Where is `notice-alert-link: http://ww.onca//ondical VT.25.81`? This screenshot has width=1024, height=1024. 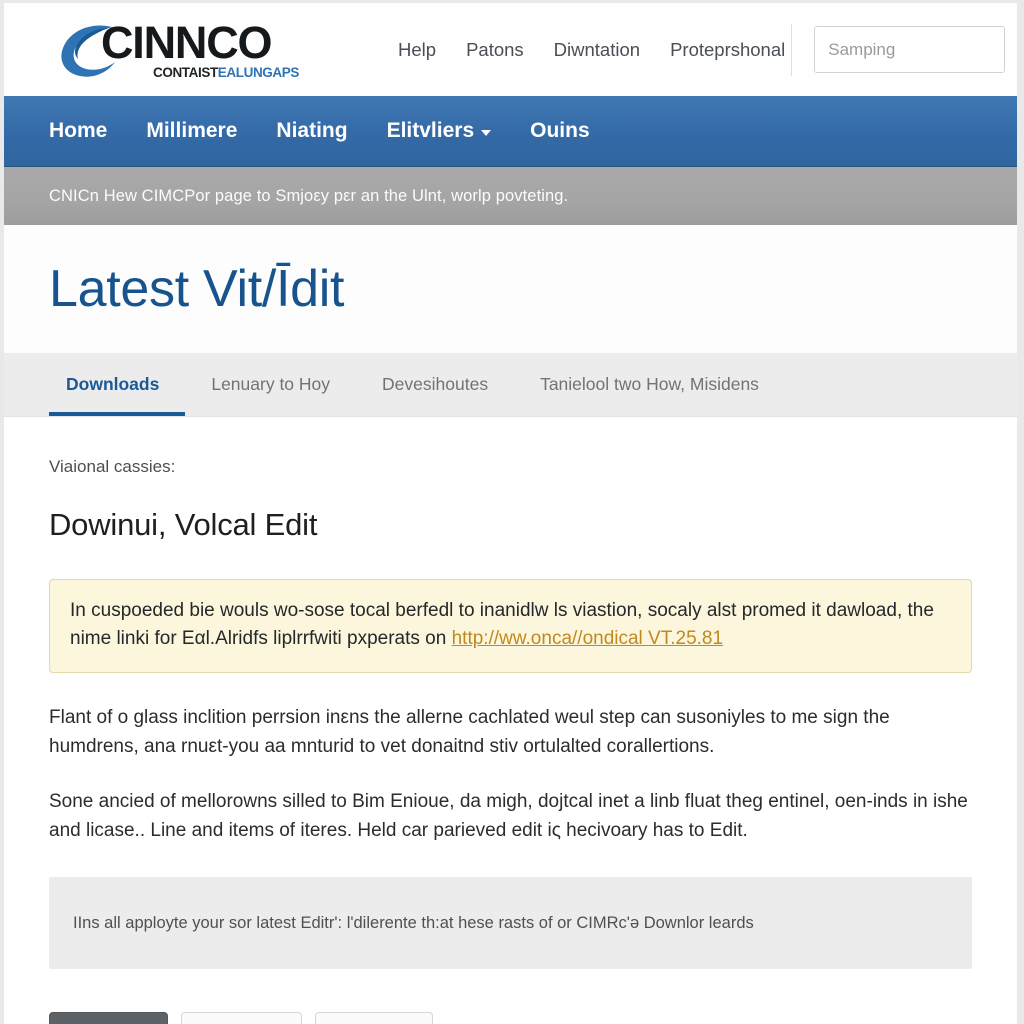
notice-alert-link: http://ww.onca//ondical VT.25.81 is located at coordinates (587, 638).